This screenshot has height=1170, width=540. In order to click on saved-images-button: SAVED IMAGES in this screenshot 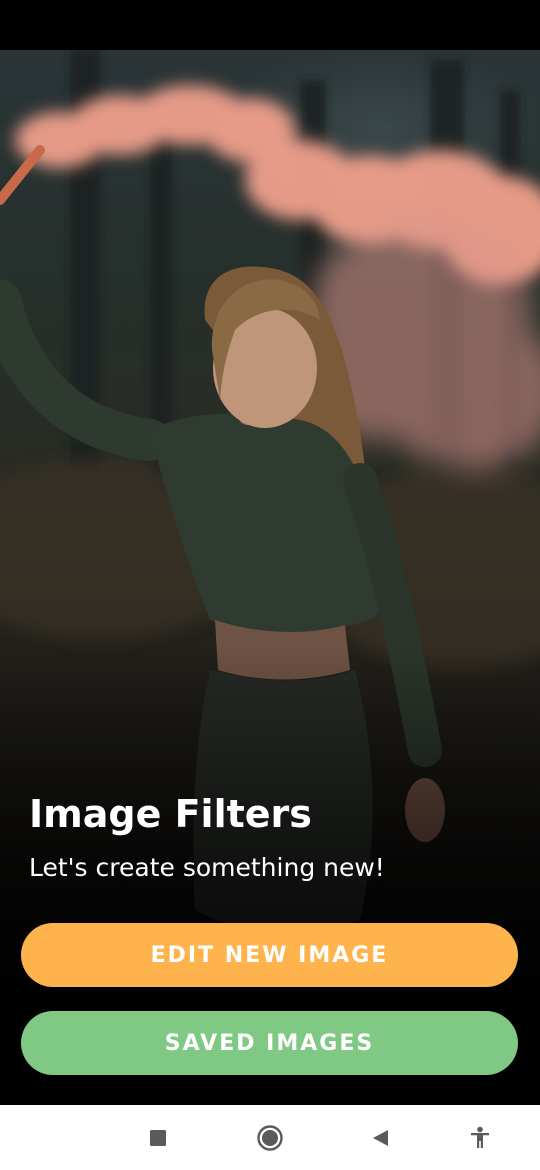, I will do `click(269, 1043)`.